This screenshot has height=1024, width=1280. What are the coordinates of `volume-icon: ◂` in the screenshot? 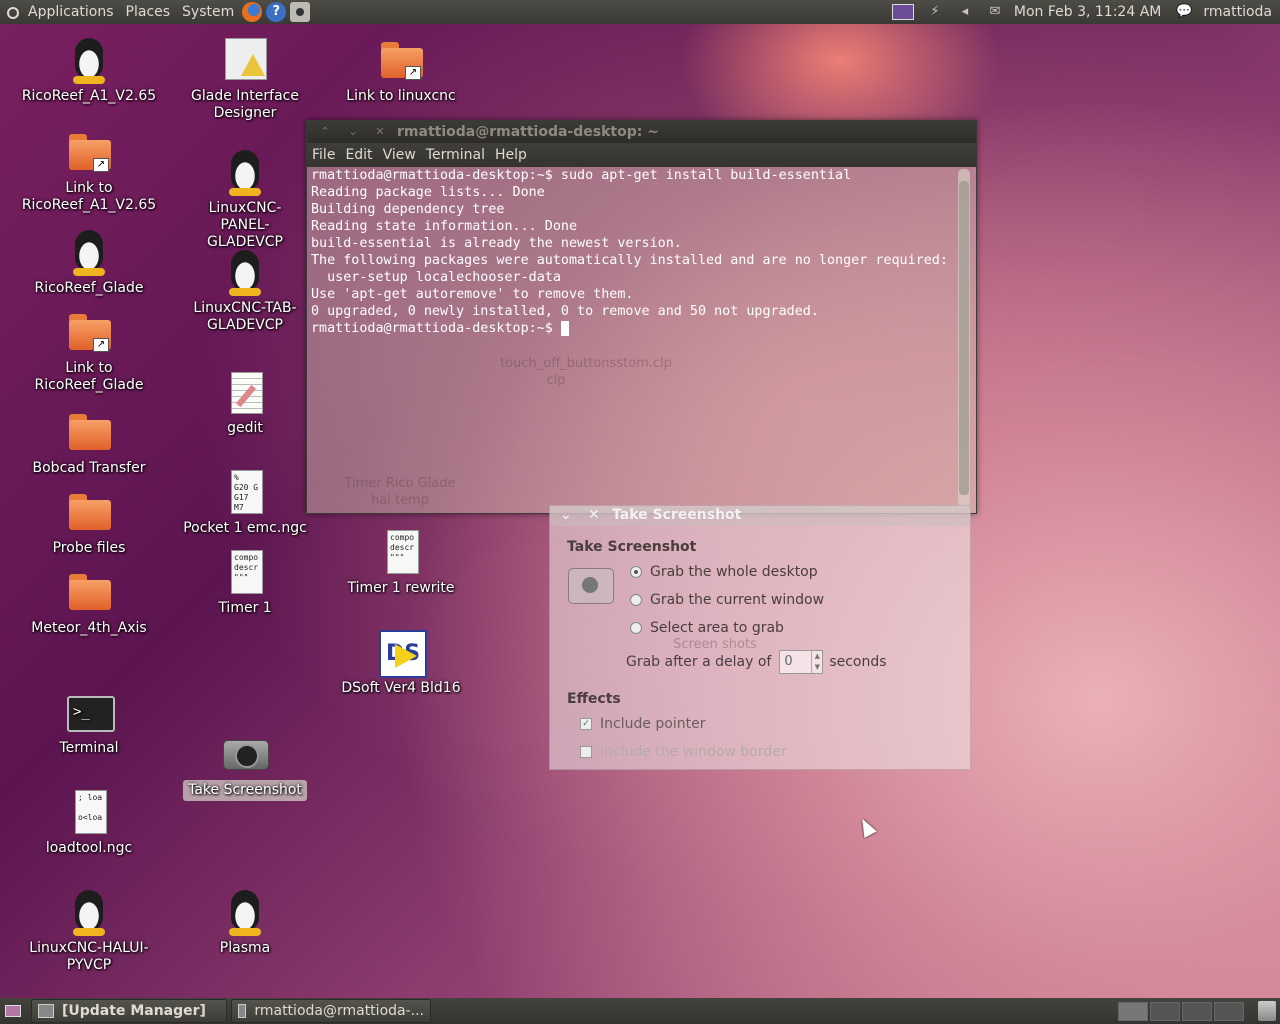 It's located at (965, 12).